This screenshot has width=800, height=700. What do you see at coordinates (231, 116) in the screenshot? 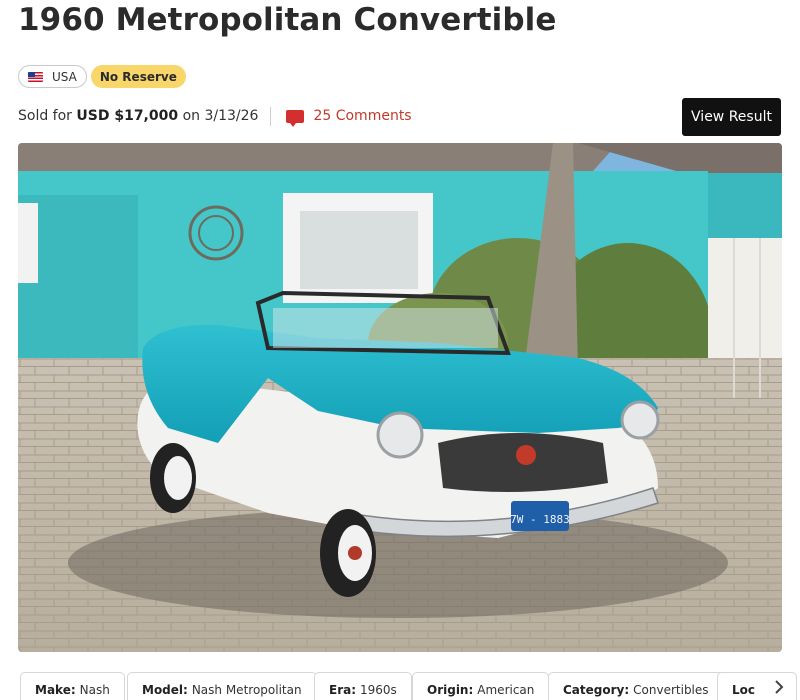
I see `sold-date: 3/13/26` at bounding box center [231, 116].